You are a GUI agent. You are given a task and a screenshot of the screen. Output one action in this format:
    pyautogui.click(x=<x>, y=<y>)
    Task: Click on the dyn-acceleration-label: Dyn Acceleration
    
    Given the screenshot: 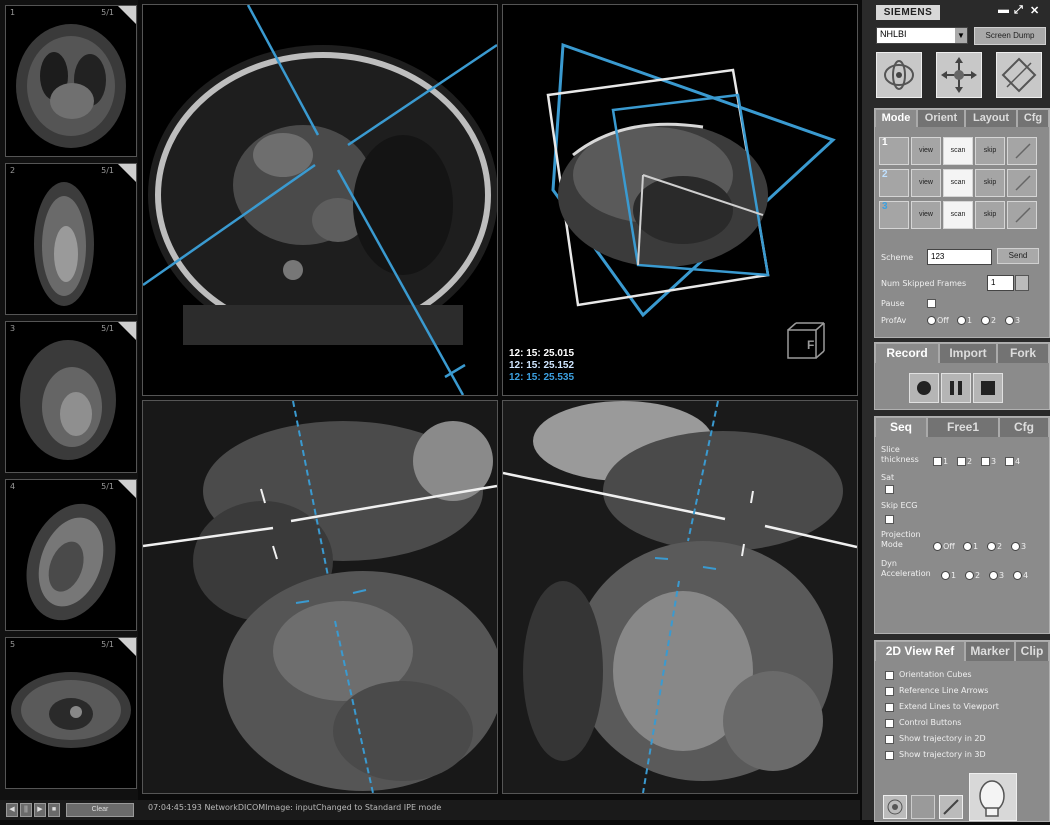 What is the action you would take?
    pyautogui.click(x=906, y=568)
    